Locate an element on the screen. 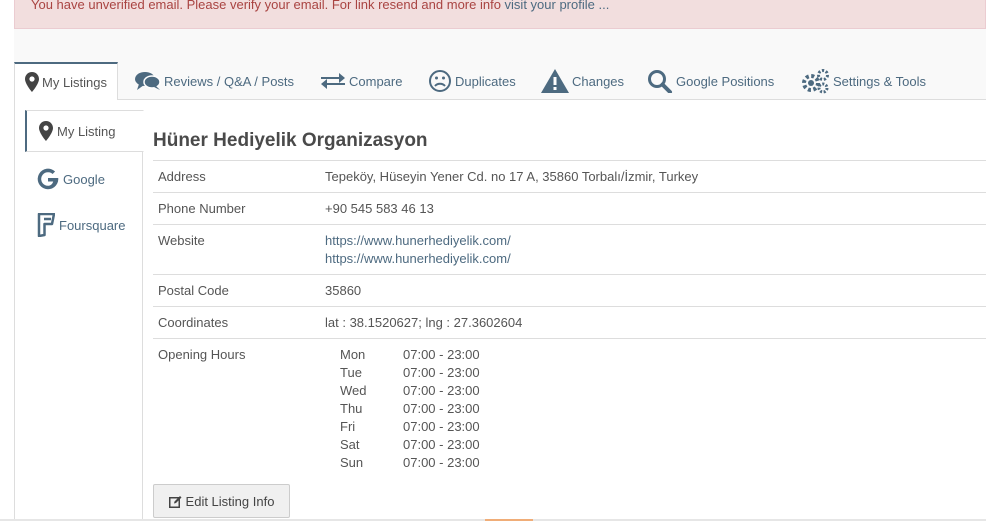 The image size is (986, 521). hours-row: Fri 07:00 - 23:00 is located at coordinates (660, 427).